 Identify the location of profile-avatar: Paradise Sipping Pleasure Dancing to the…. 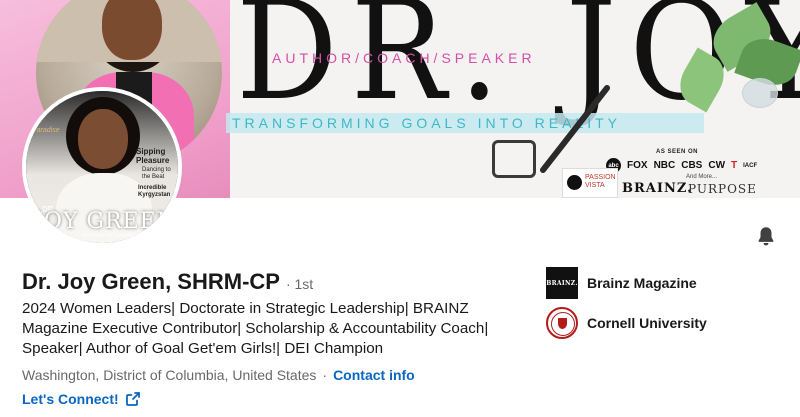
(102, 167).